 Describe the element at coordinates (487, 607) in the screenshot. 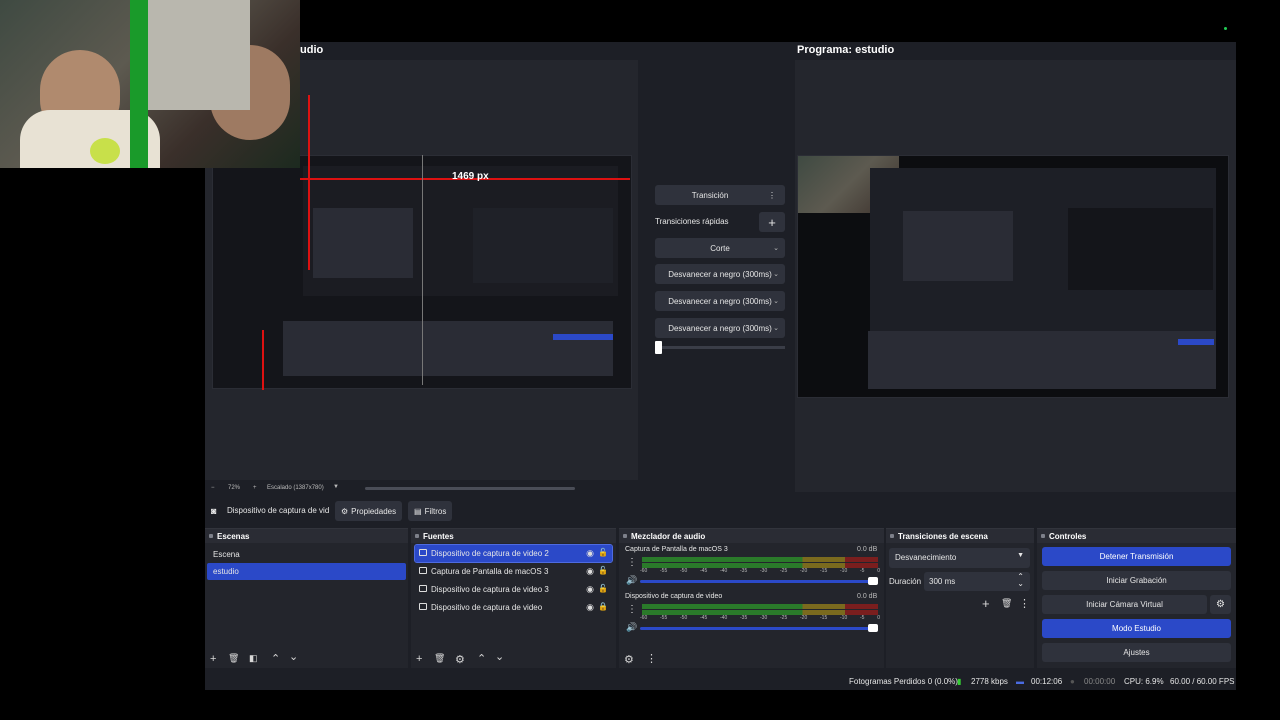

I see `source-label: Dispositivo de captura de video` at that location.